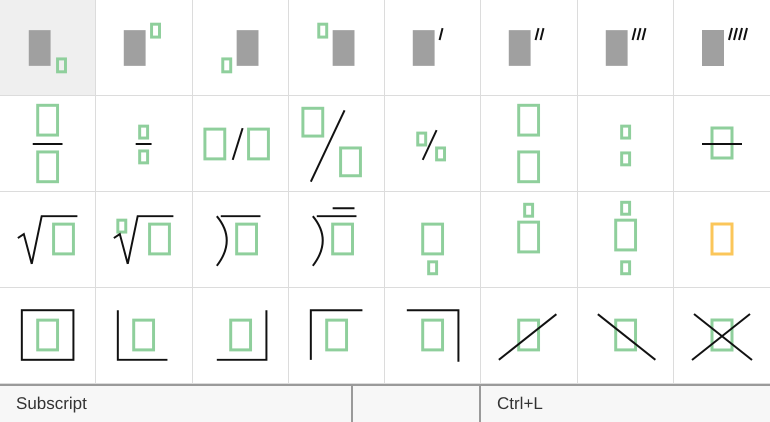 This screenshot has width=770, height=422. Describe the element at coordinates (428, 46) in the screenshot. I see `prime-icon` at that location.